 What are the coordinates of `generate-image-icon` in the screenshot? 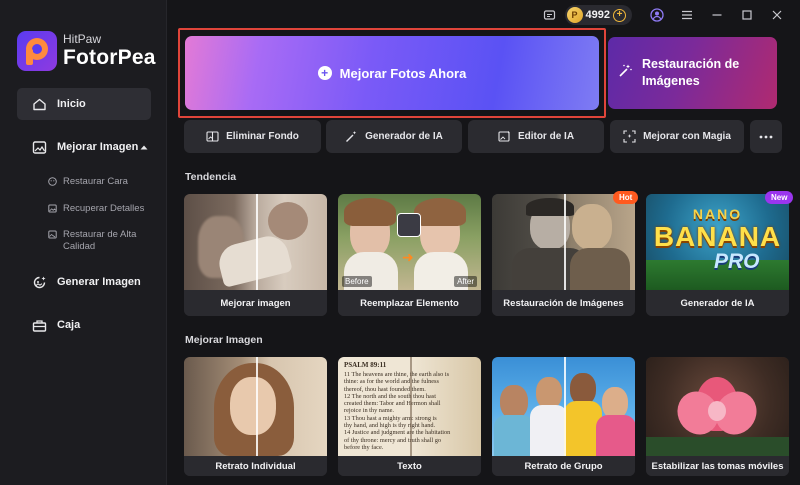 It's located at (39, 282).